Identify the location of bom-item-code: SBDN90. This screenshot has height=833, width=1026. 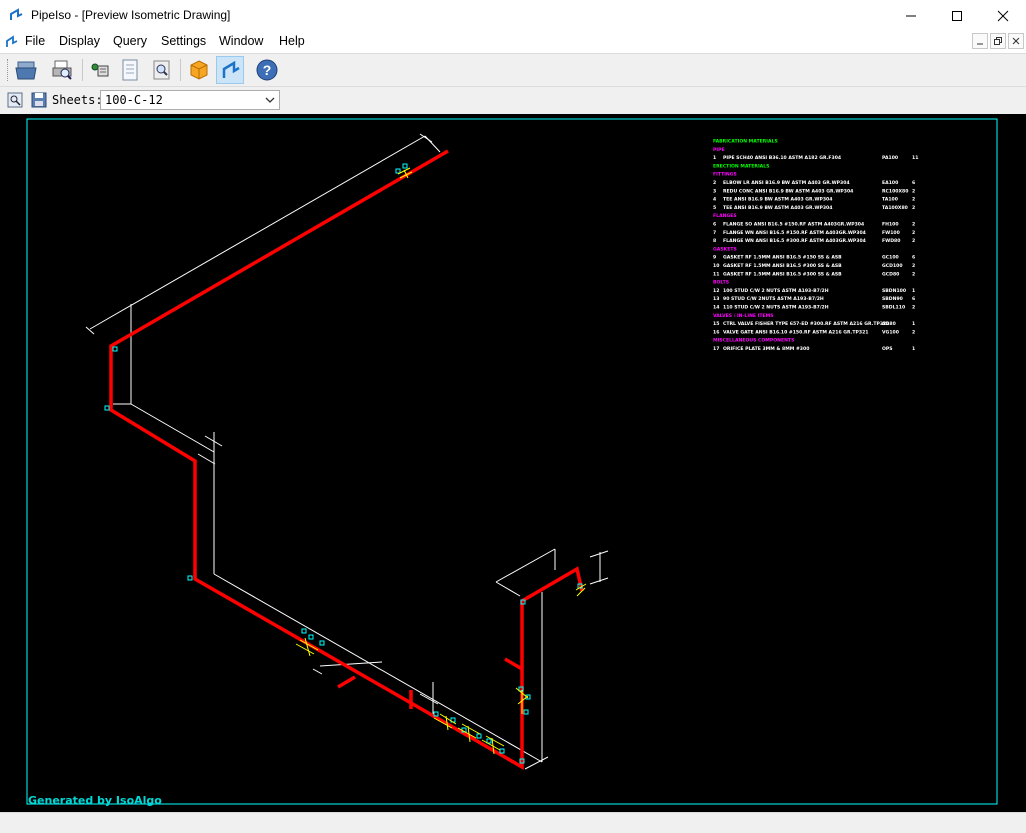
(892, 299).